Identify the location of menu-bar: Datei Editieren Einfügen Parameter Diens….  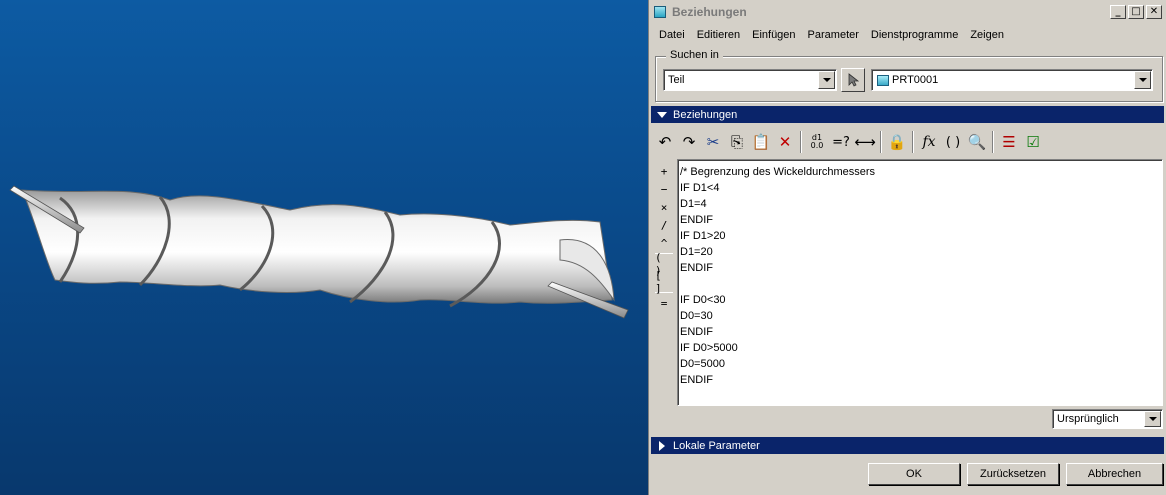
(907, 35).